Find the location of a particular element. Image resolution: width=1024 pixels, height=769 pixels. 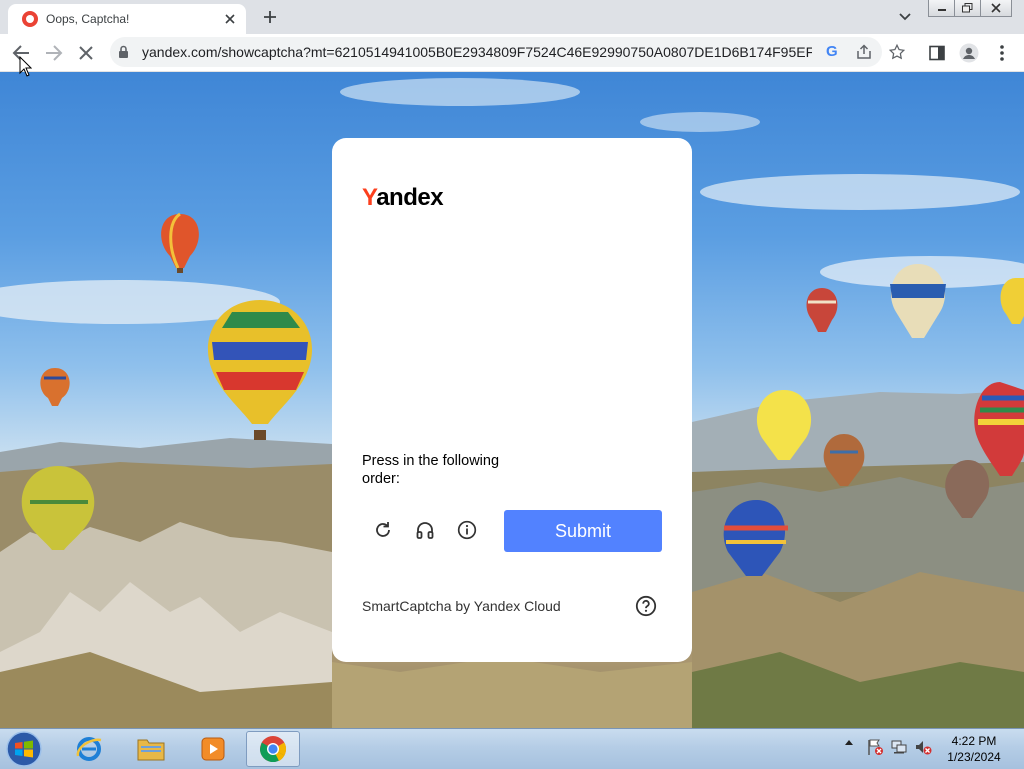

windows-taskbar: 4:22 PM 1/23/2024 is located at coordinates (512, 748).